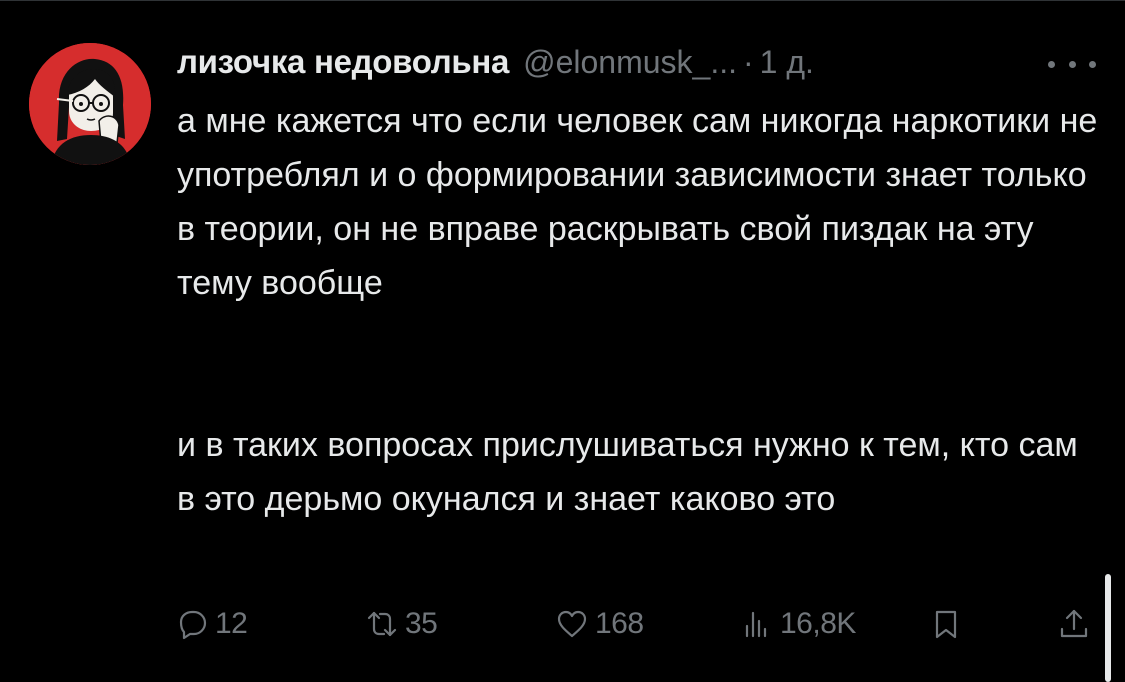 This screenshot has width=1125, height=682. I want to click on share-upload-icon, so click(1074, 623).